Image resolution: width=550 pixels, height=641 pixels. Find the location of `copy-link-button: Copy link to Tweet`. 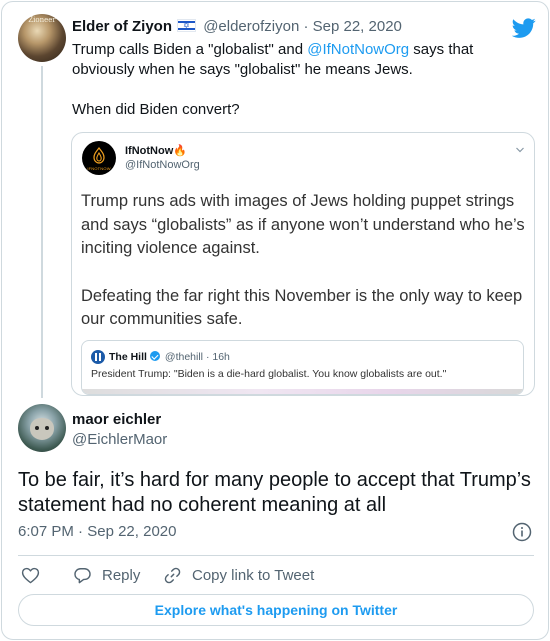

copy-link-button: Copy link to Tweet is located at coordinates (238, 575).